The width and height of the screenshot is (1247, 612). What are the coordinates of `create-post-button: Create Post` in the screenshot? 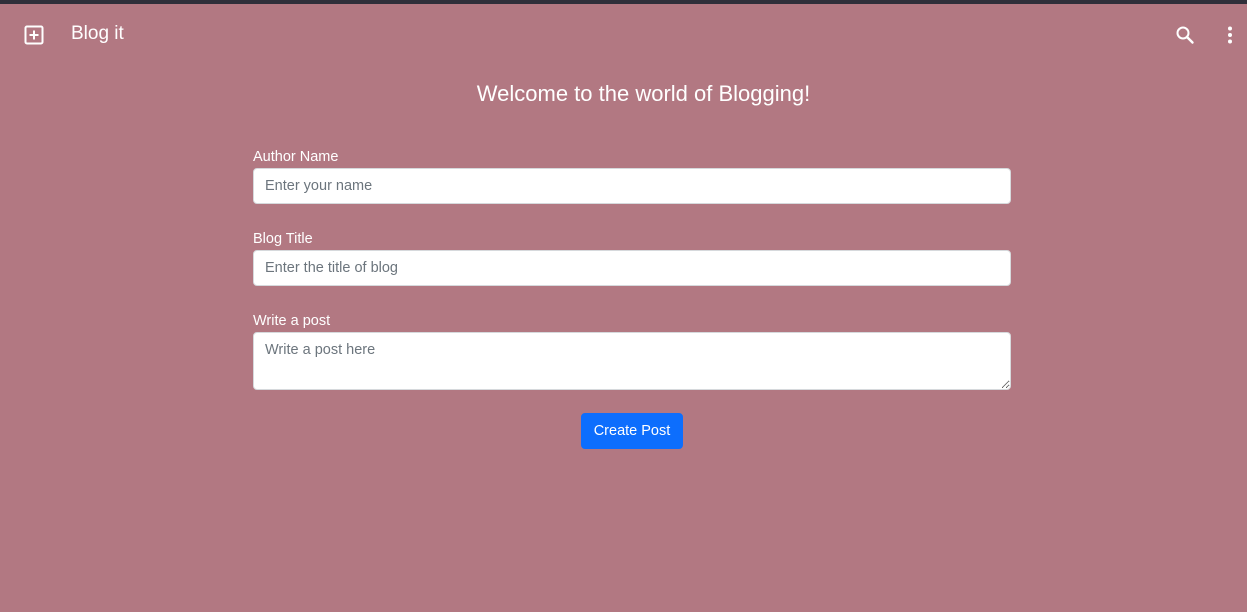 It's located at (632, 431).